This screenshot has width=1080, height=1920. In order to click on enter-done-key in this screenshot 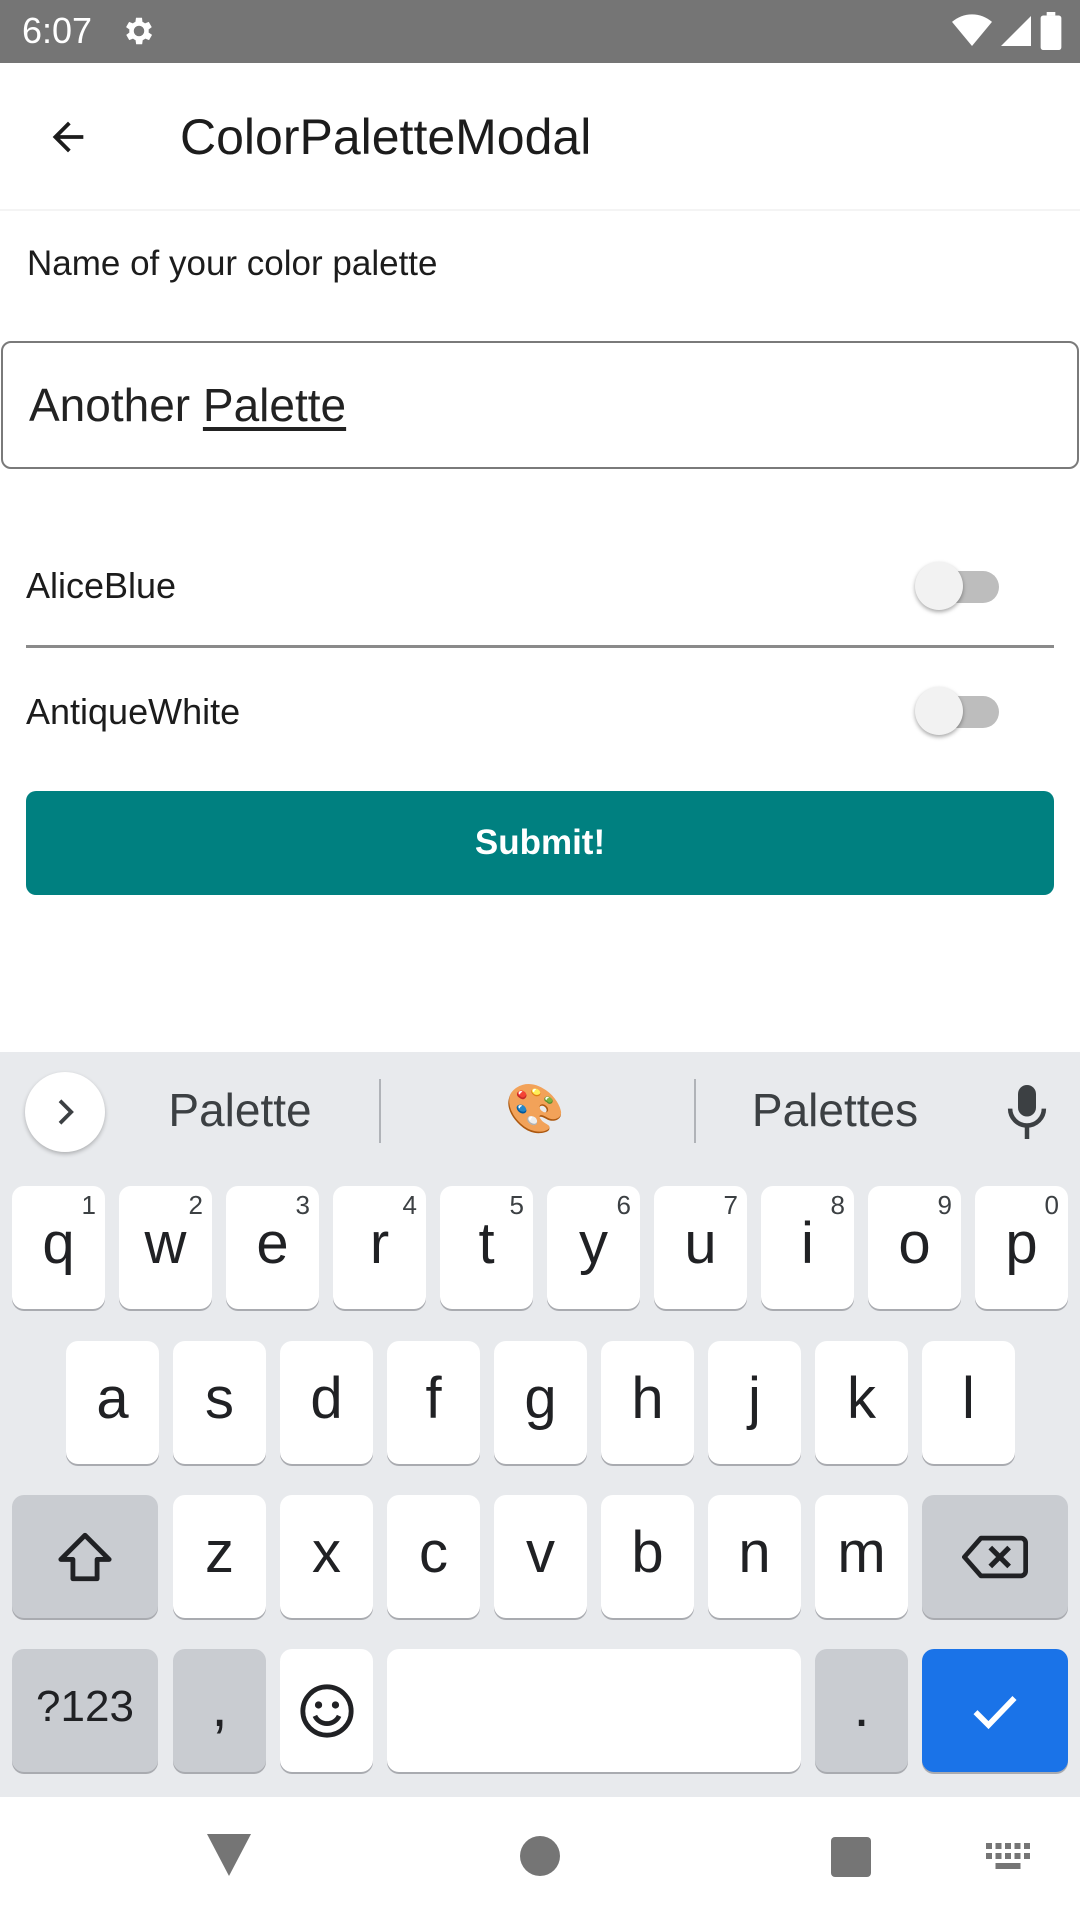, I will do `click(995, 1710)`.